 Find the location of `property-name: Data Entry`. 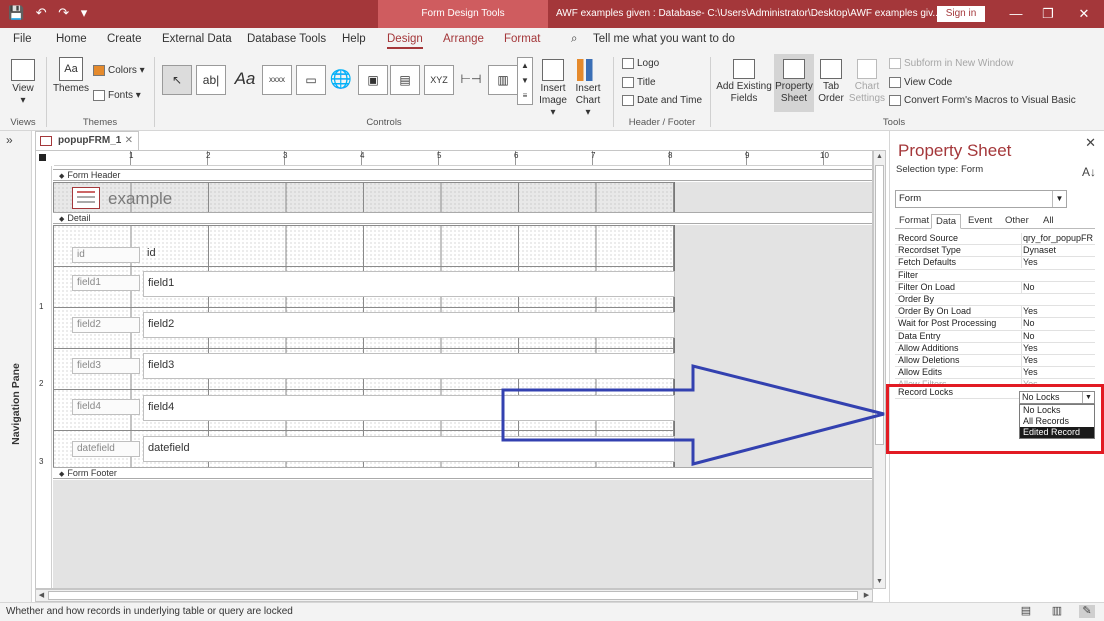

property-name: Data Entry is located at coordinates (919, 335).